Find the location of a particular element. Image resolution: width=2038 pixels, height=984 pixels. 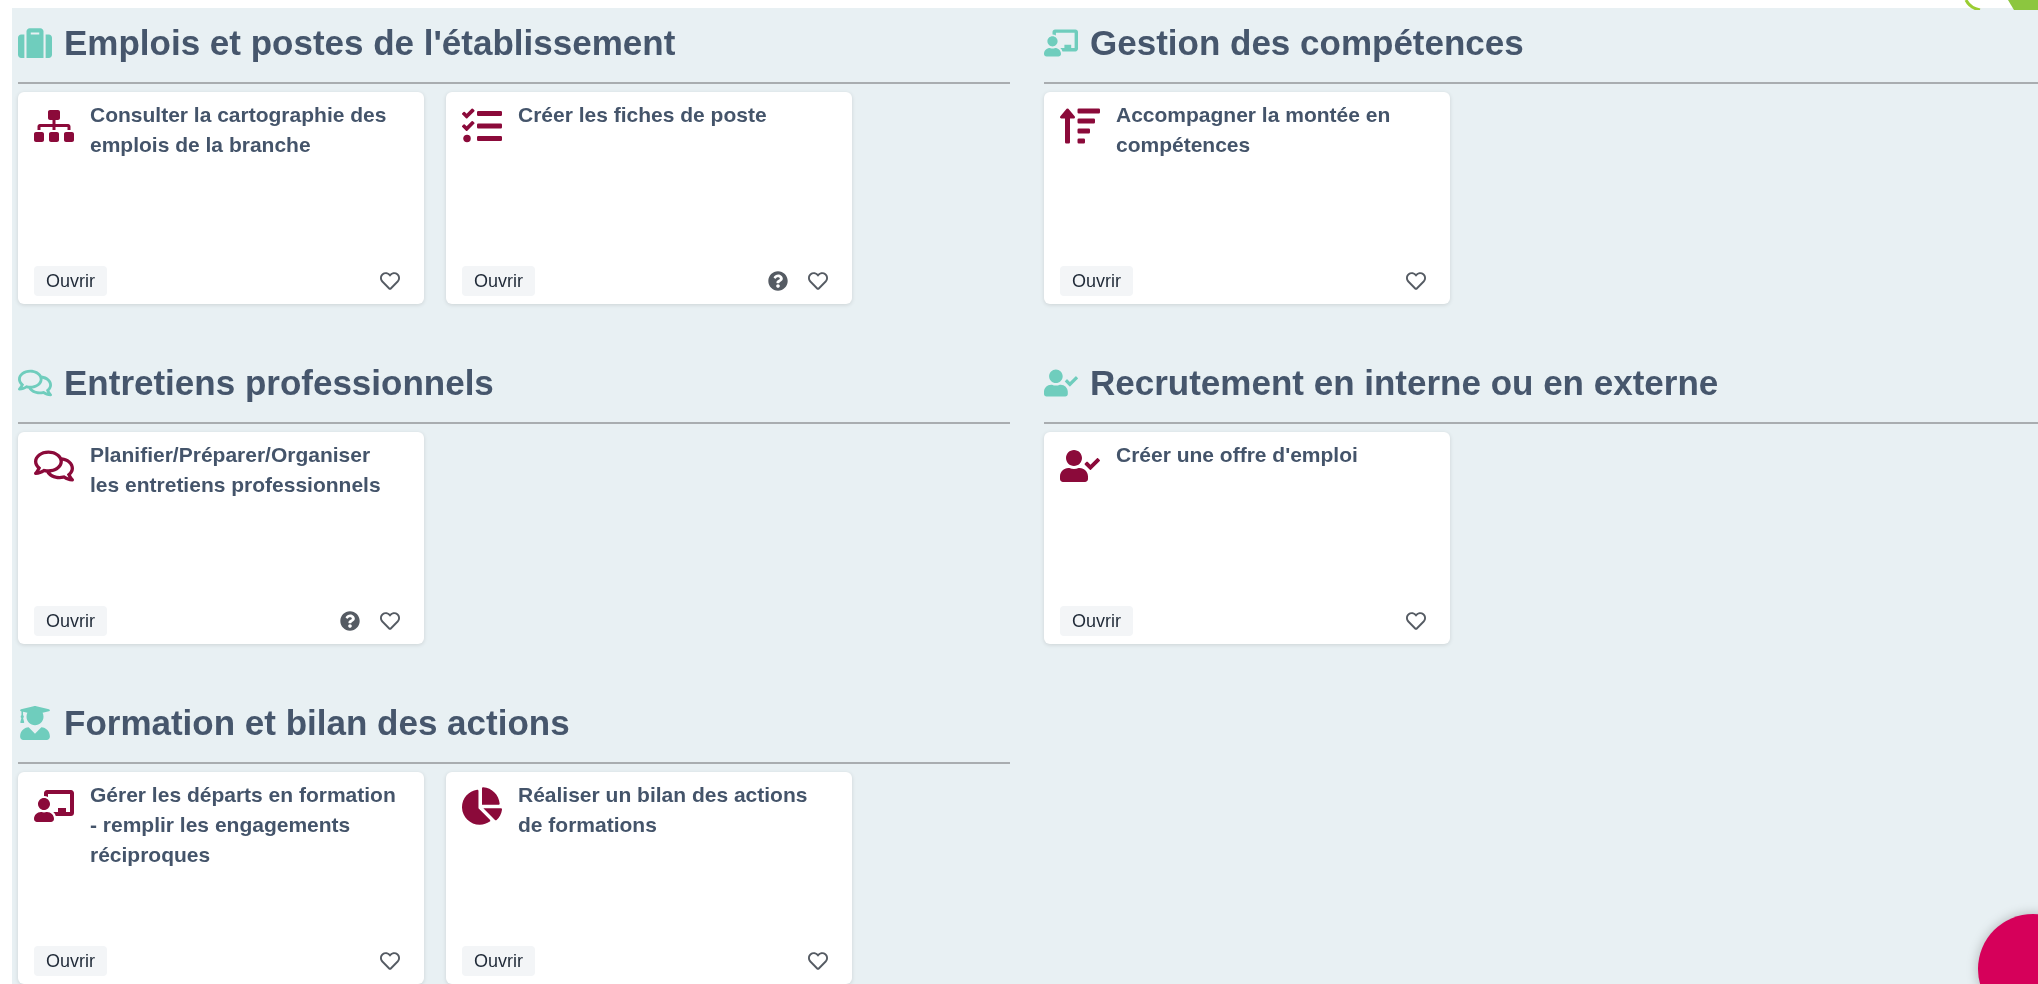

section-title: Entretiens professionnels is located at coordinates (279, 382).